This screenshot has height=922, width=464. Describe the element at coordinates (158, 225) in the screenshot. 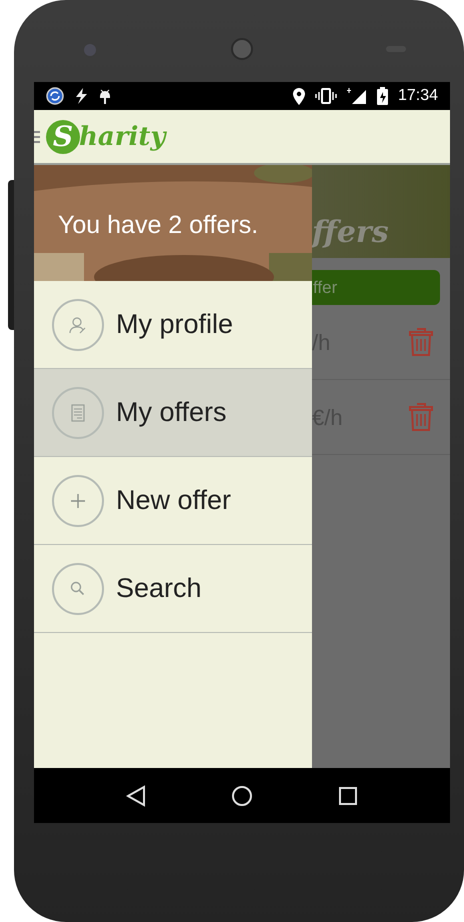

I see `offer-count-text: You have 2 offers.` at that location.